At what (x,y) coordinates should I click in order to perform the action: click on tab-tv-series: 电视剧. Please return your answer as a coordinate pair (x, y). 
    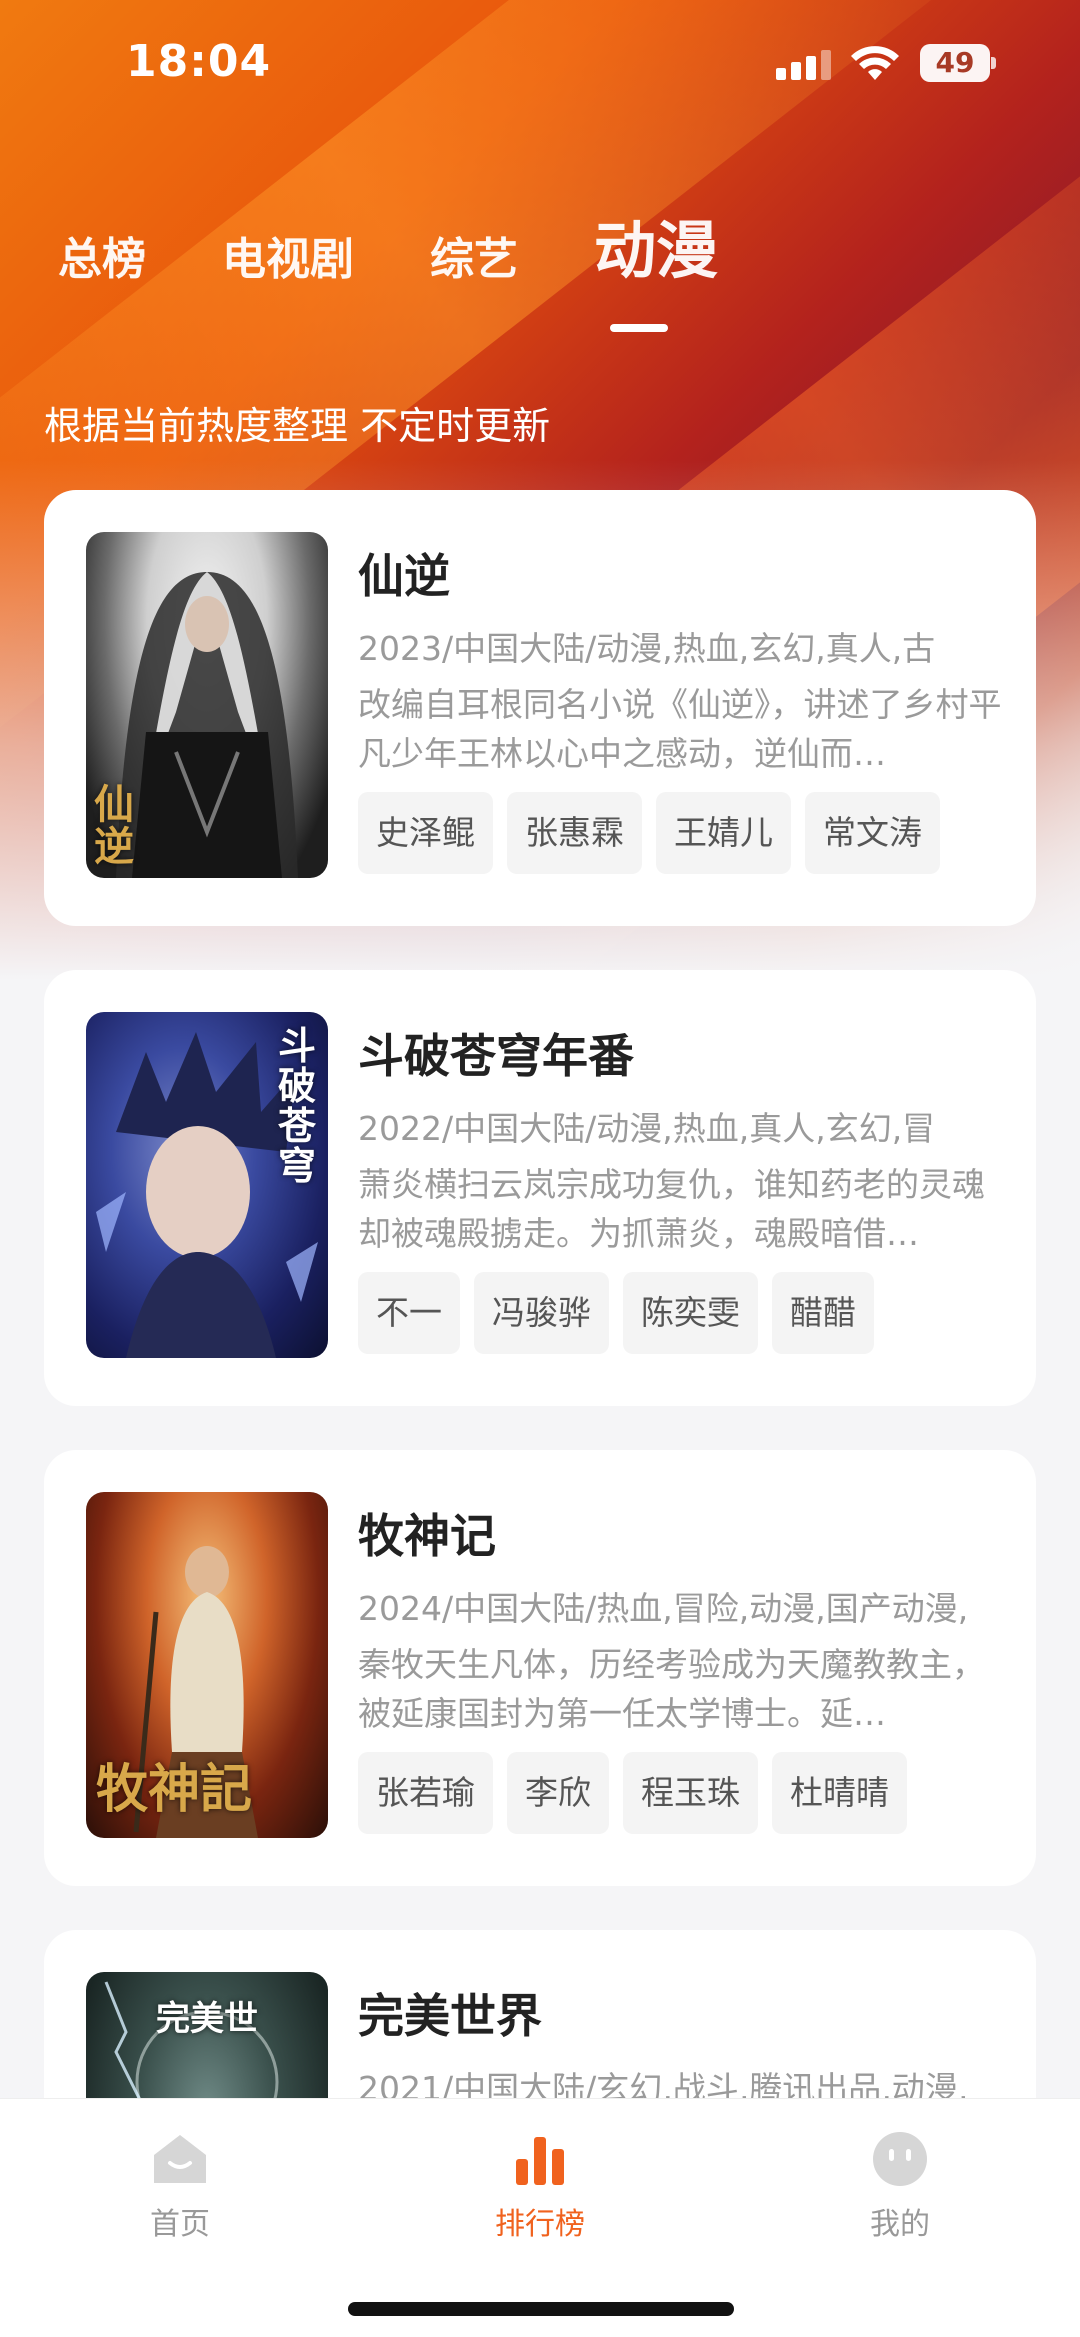
    Looking at the image, I should click on (288, 260).